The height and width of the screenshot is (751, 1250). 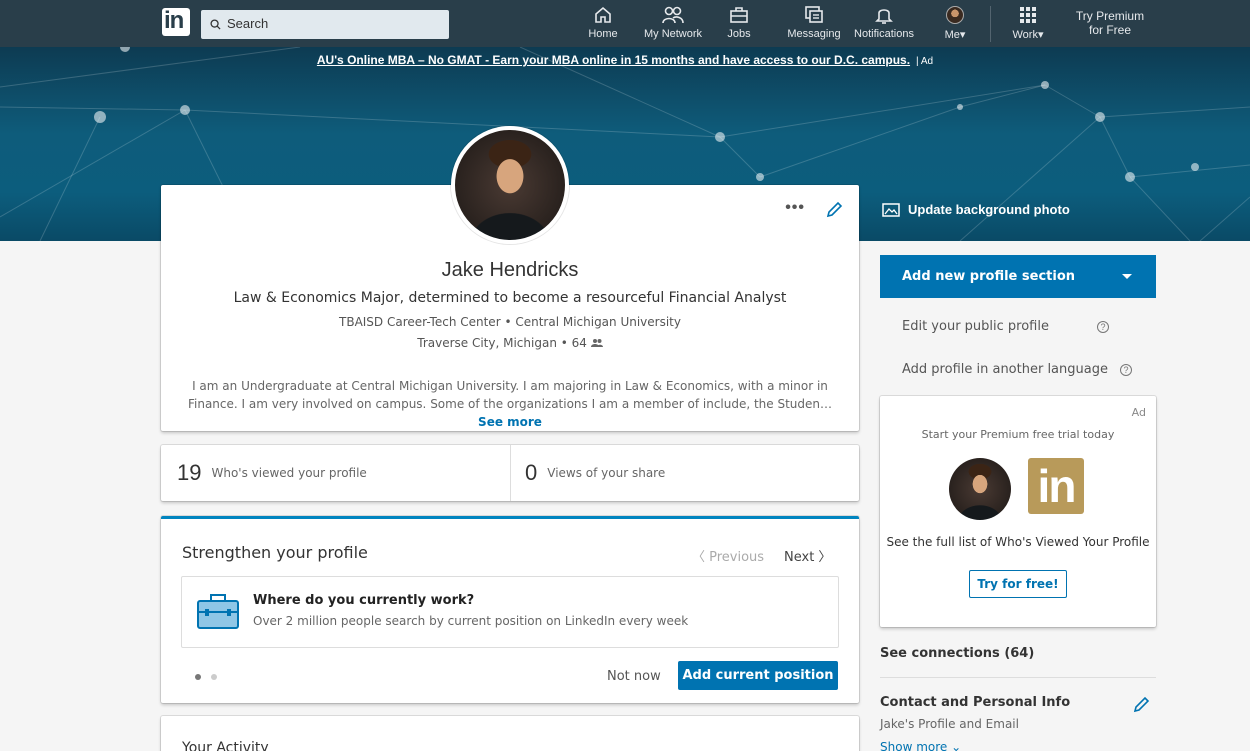 What do you see at coordinates (502, 343) in the screenshot?
I see `profile-location-text: Traverse City, Michigan • 64` at bounding box center [502, 343].